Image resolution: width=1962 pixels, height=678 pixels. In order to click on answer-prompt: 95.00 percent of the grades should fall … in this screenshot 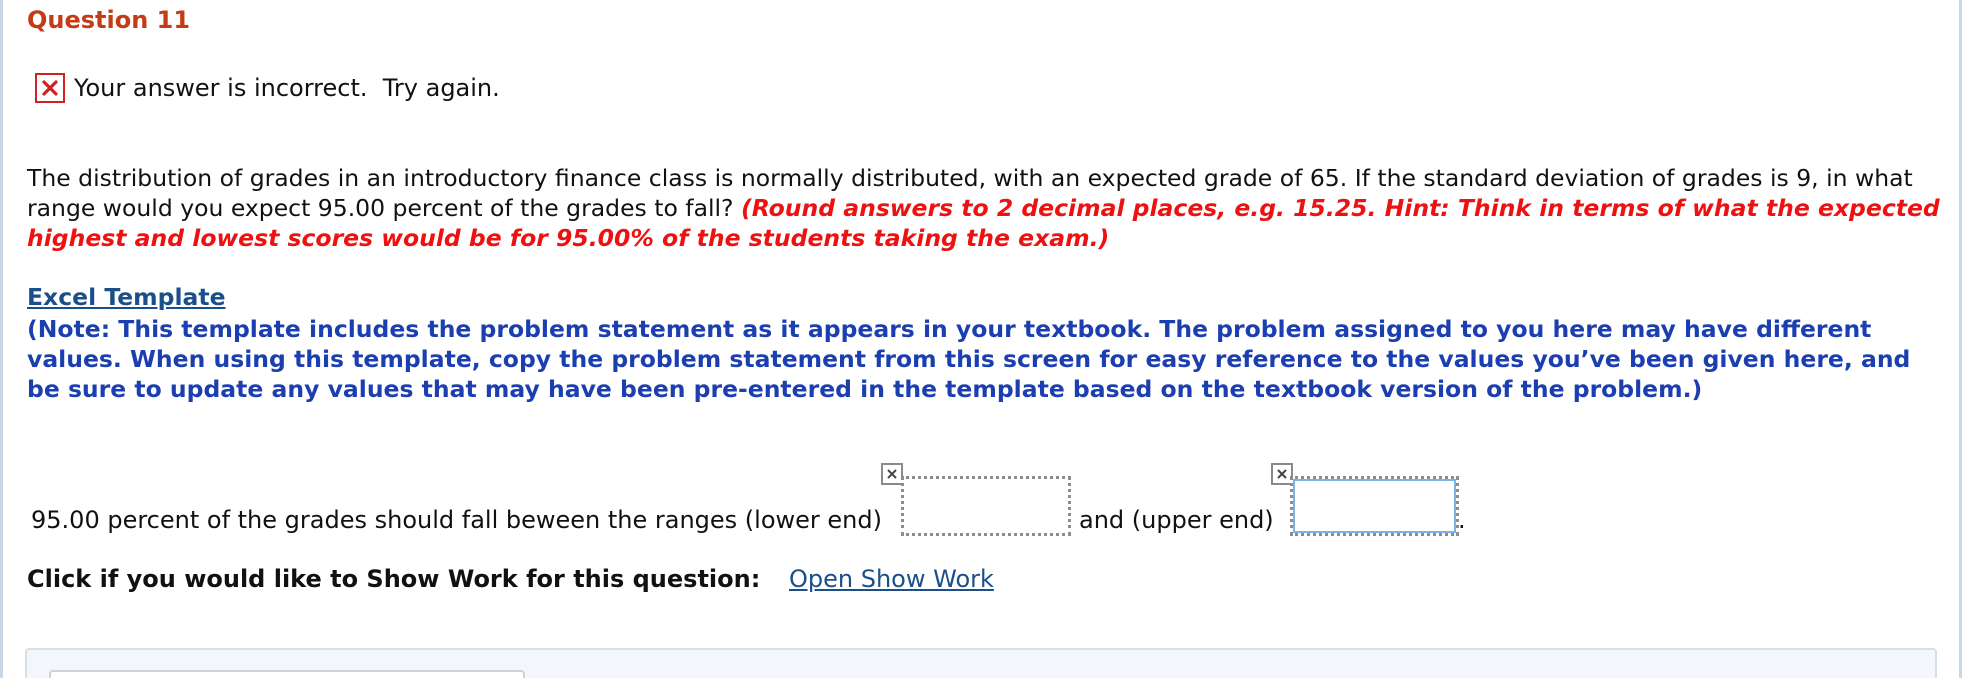, I will do `click(456, 520)`.